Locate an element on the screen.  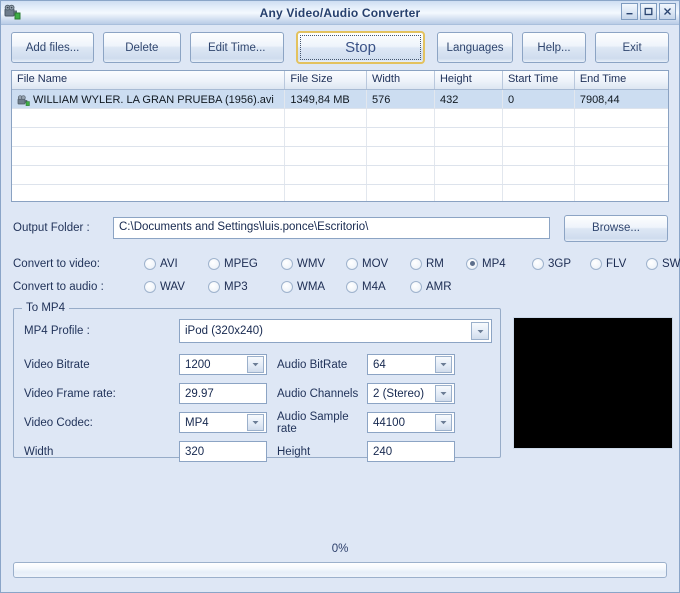
video-codec-row: Video Codec: MP4 Audio Sample rate 44100 is located at coordinates (258, 422).